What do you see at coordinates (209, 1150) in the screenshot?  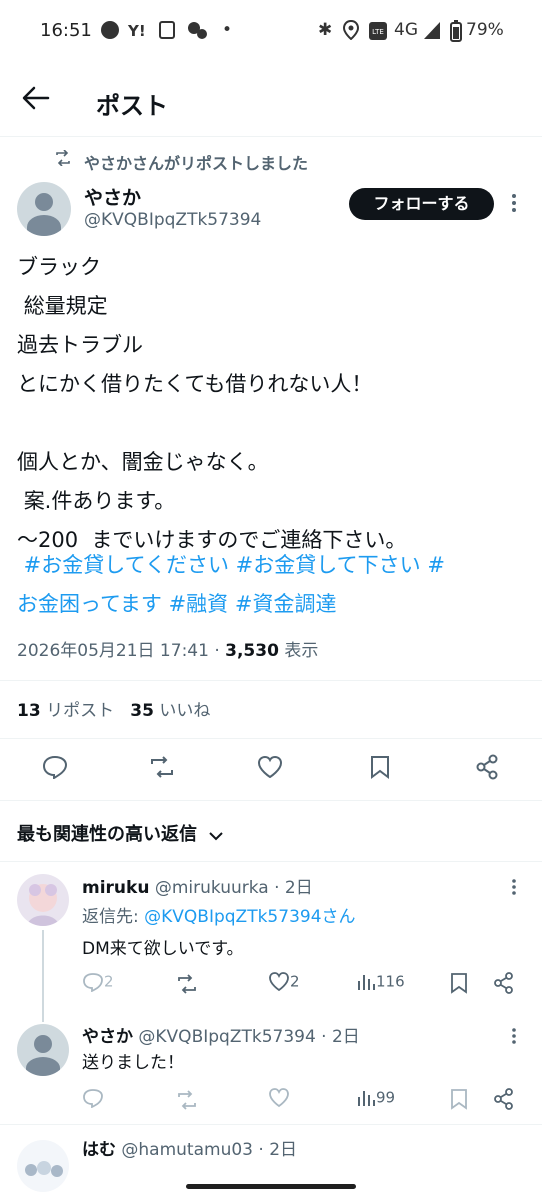 I see `reply-author-handle: @hamutamu03 · 2日` at bounding box center [209, 1150].